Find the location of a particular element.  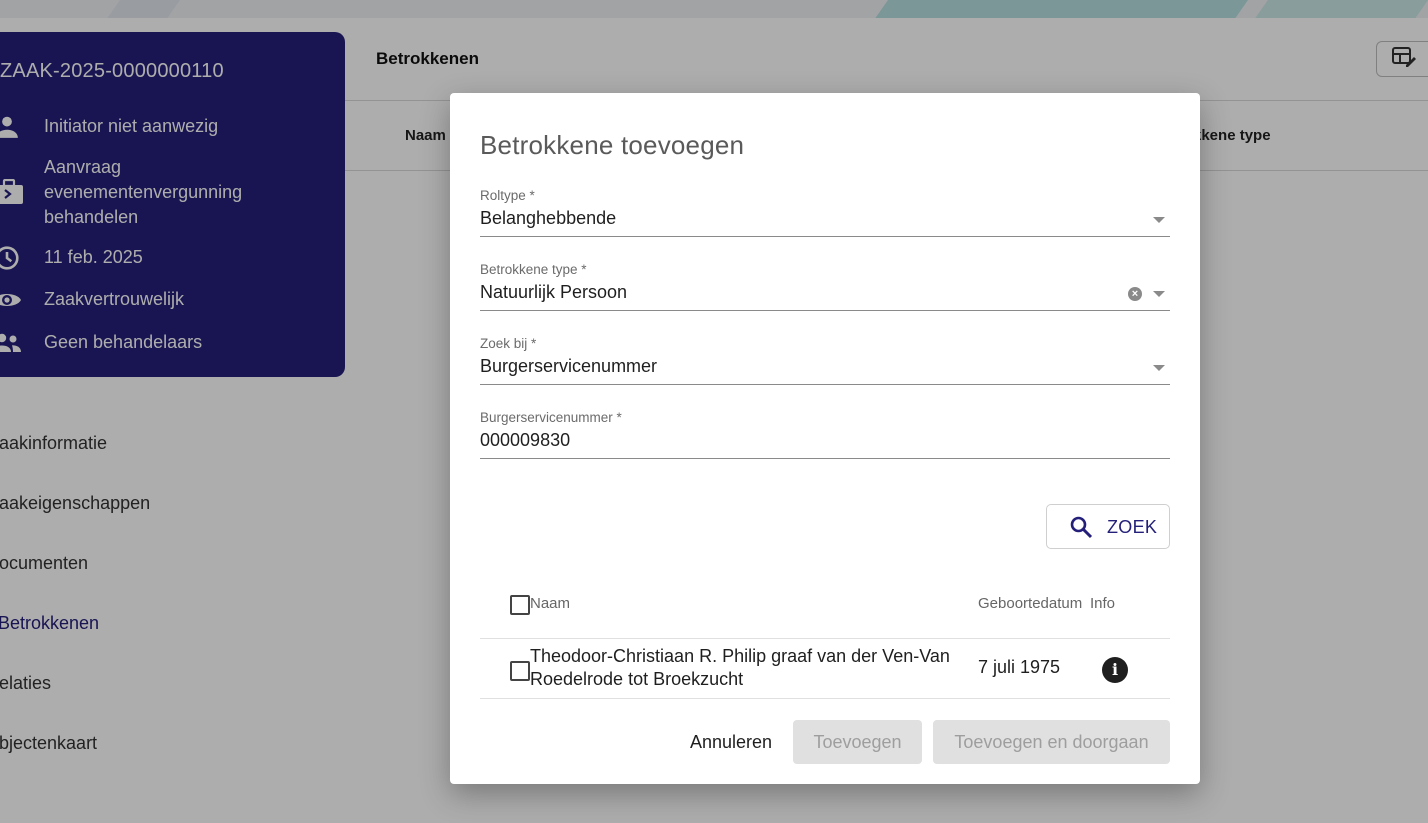

roltype-label: Roltype * is located at coordinates (507, 195).